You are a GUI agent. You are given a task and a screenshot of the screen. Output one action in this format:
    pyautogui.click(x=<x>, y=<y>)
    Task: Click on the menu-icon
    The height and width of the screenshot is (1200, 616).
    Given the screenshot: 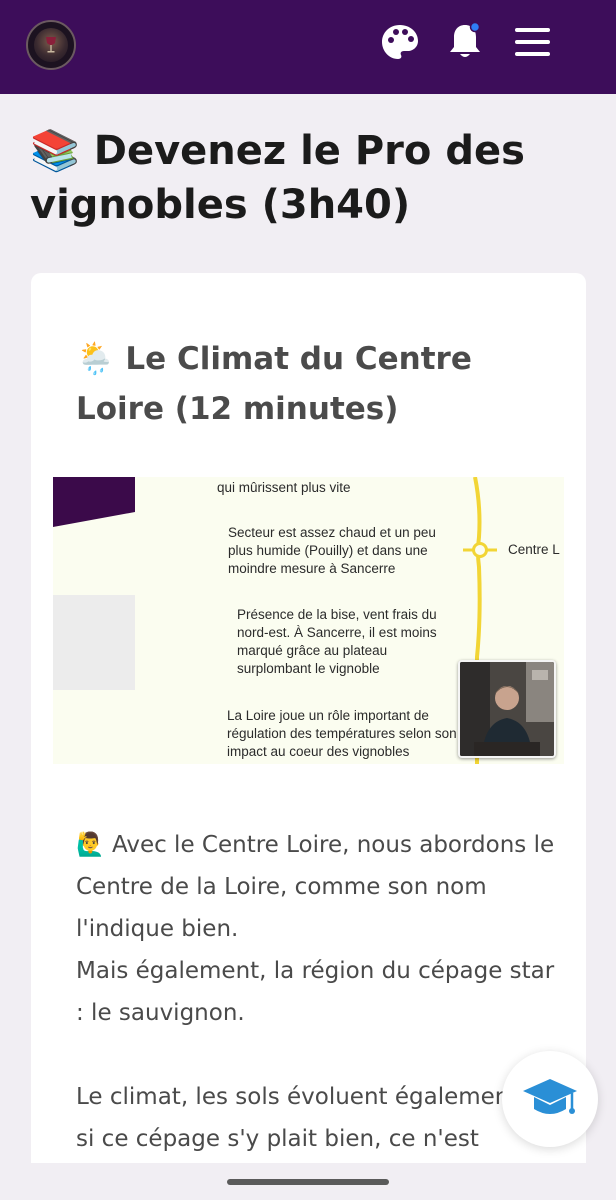 What is the action you would take?
    pyautogui.click(x=532, y=42)
    